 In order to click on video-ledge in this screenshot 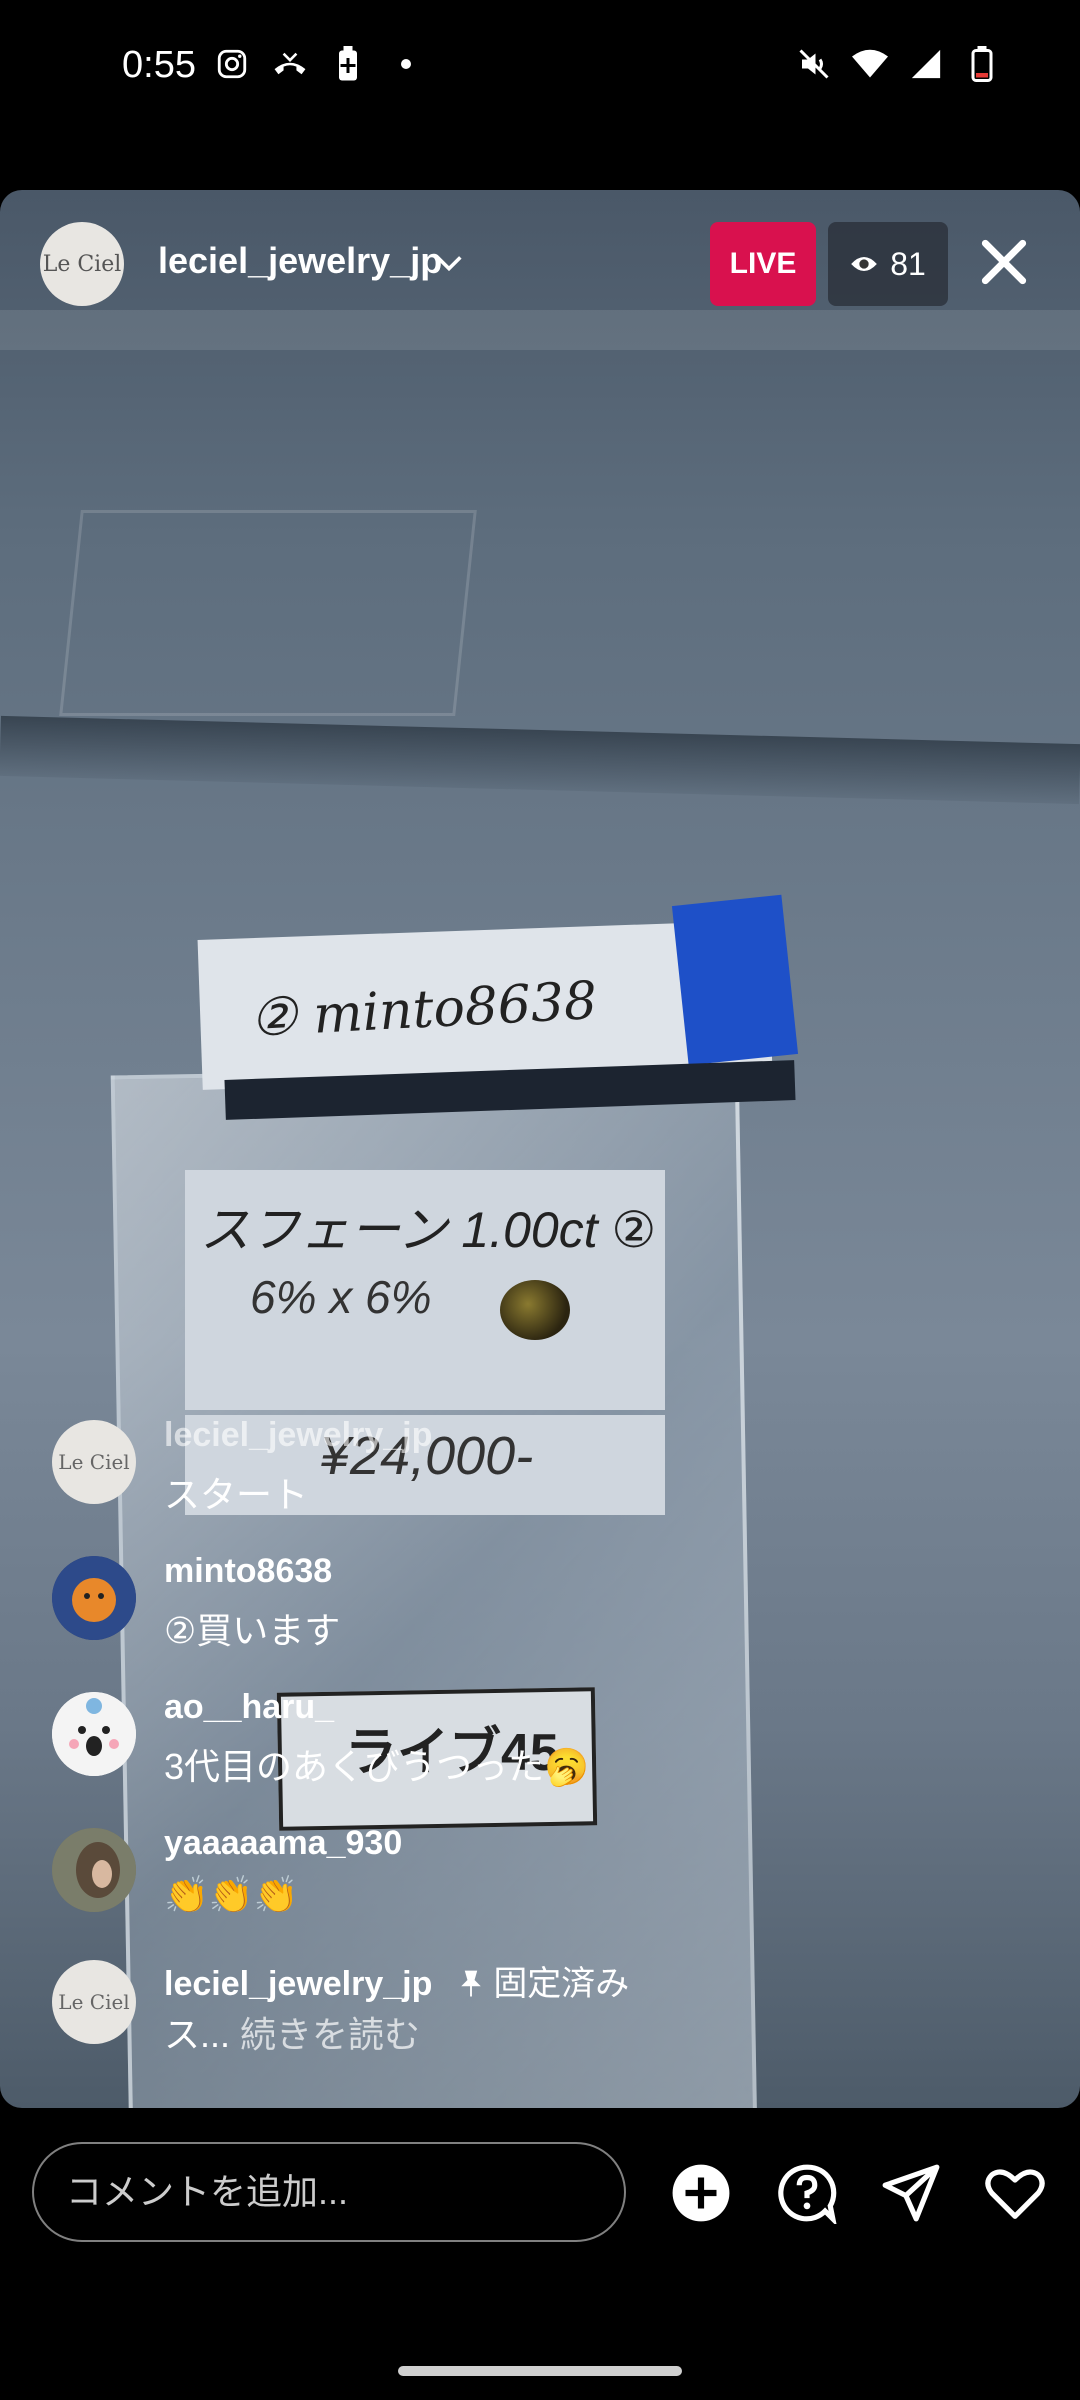, I will do `click(540, 760)`.